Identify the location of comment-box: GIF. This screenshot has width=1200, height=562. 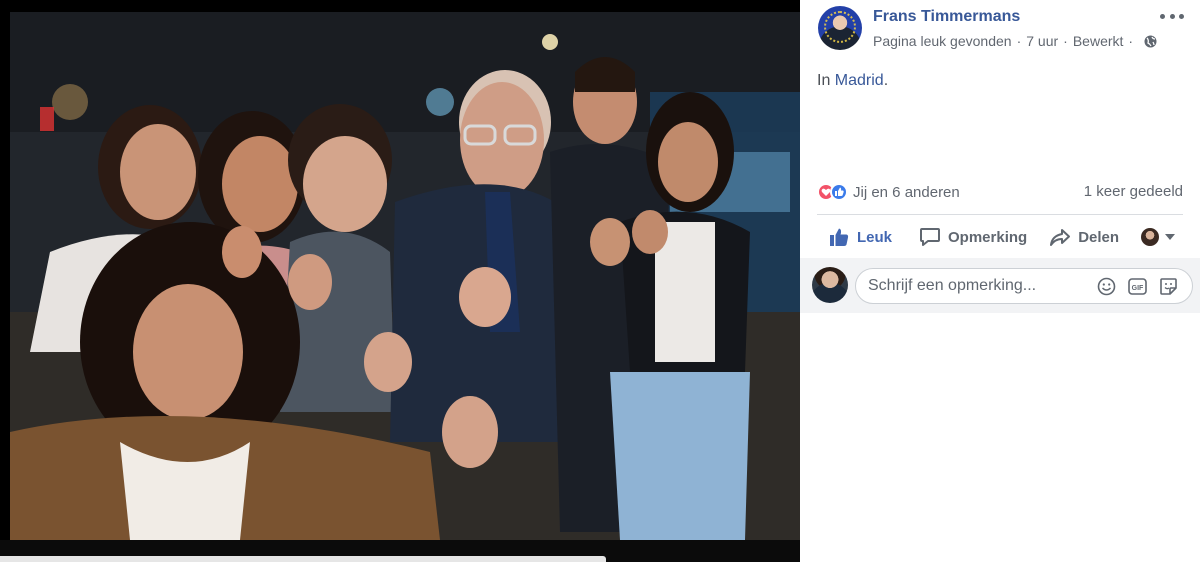
(1024, 286).